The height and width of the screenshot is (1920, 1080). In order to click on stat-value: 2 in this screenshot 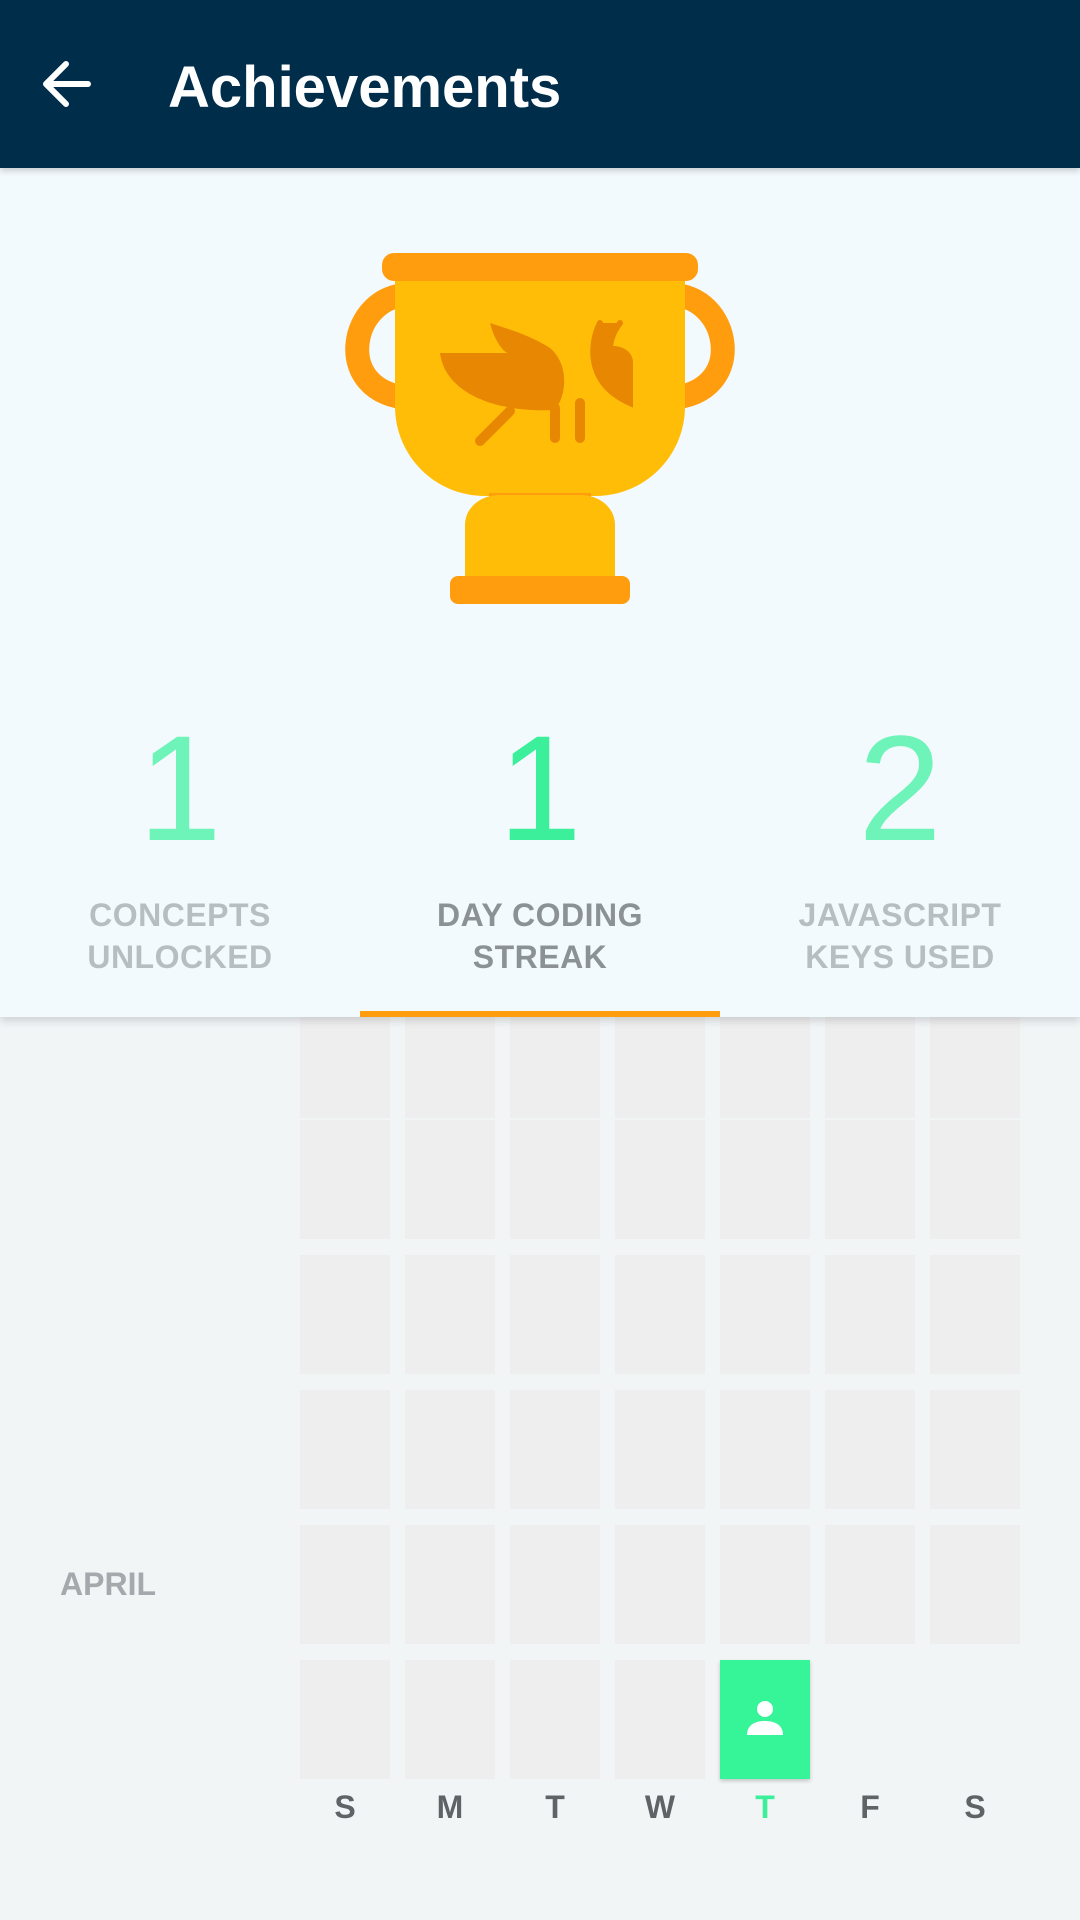, I will do `click(900, 788)`.